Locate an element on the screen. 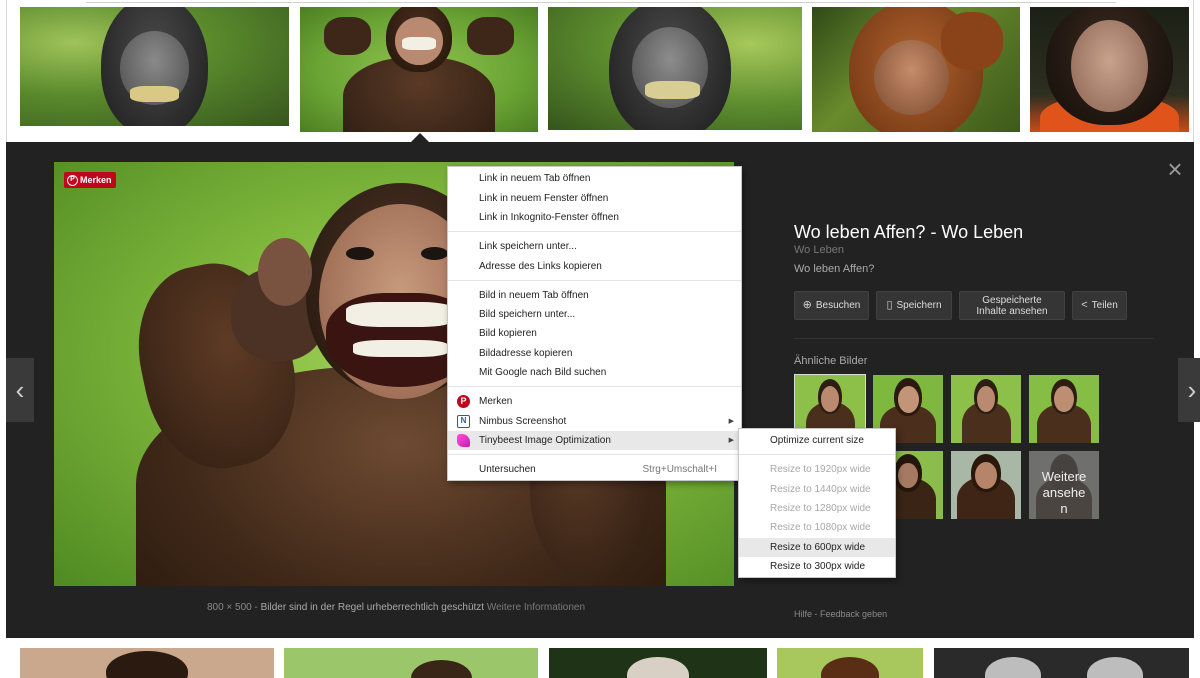 The height and width of the screenshot is (678, 1200). menu-item-search-google-image: Mit Google nach Bild suchen is located at coordinates (594, 372).